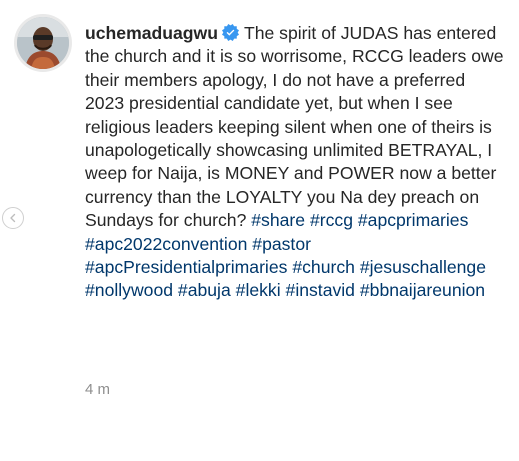 This screenshot has width=519, height=461. I want to click on hashtag-link: #rccg, so click(331, 220).